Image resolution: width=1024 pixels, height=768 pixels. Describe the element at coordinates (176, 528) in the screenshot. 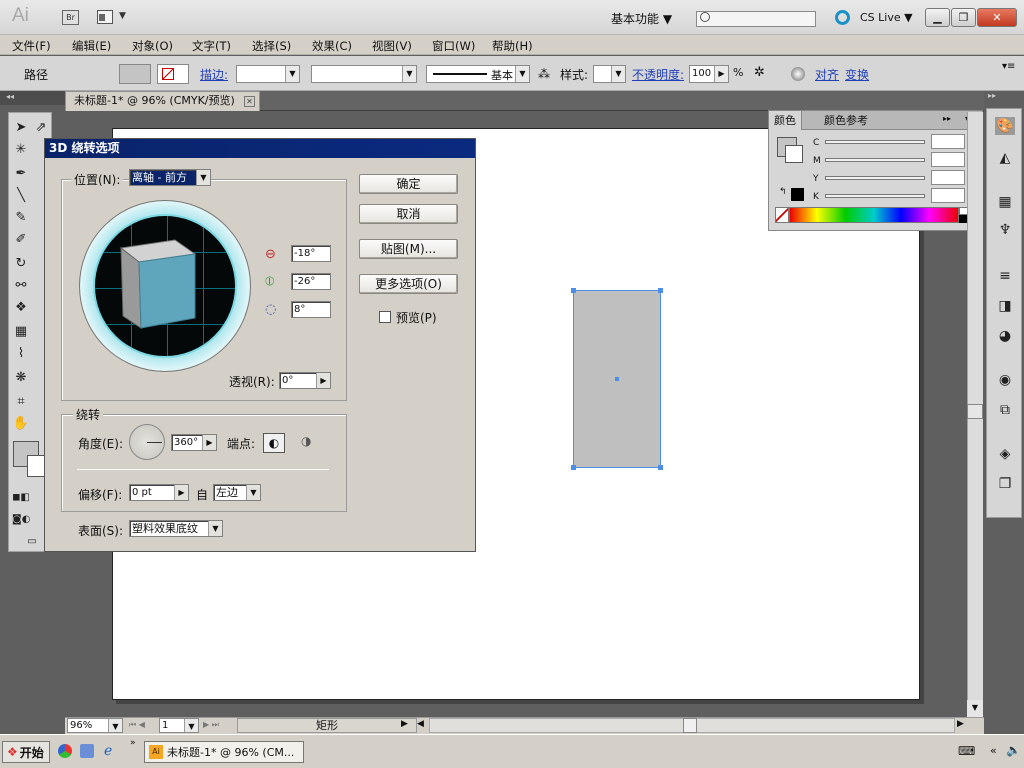

I see `surface-select: 塑料效果底纹 ▼` at that location.